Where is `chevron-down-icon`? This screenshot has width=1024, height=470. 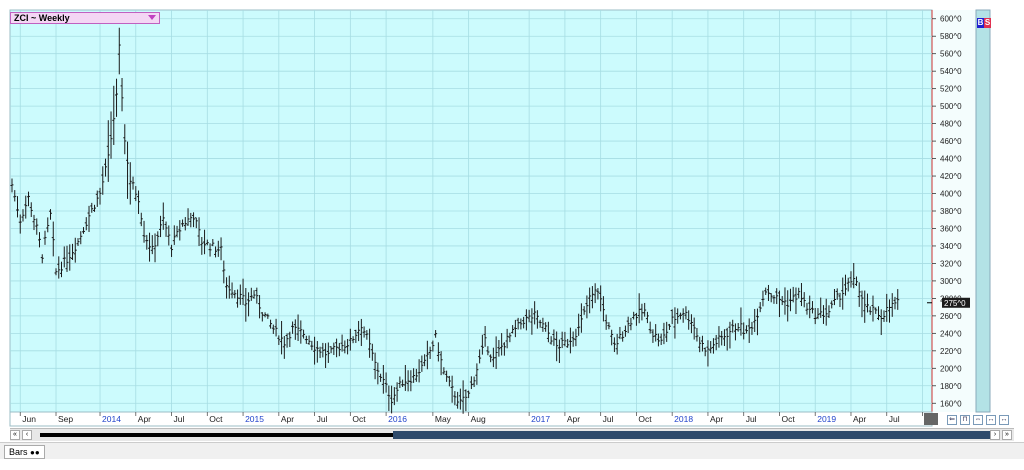
chevron-down-icon is located at coordinates (152, 17).